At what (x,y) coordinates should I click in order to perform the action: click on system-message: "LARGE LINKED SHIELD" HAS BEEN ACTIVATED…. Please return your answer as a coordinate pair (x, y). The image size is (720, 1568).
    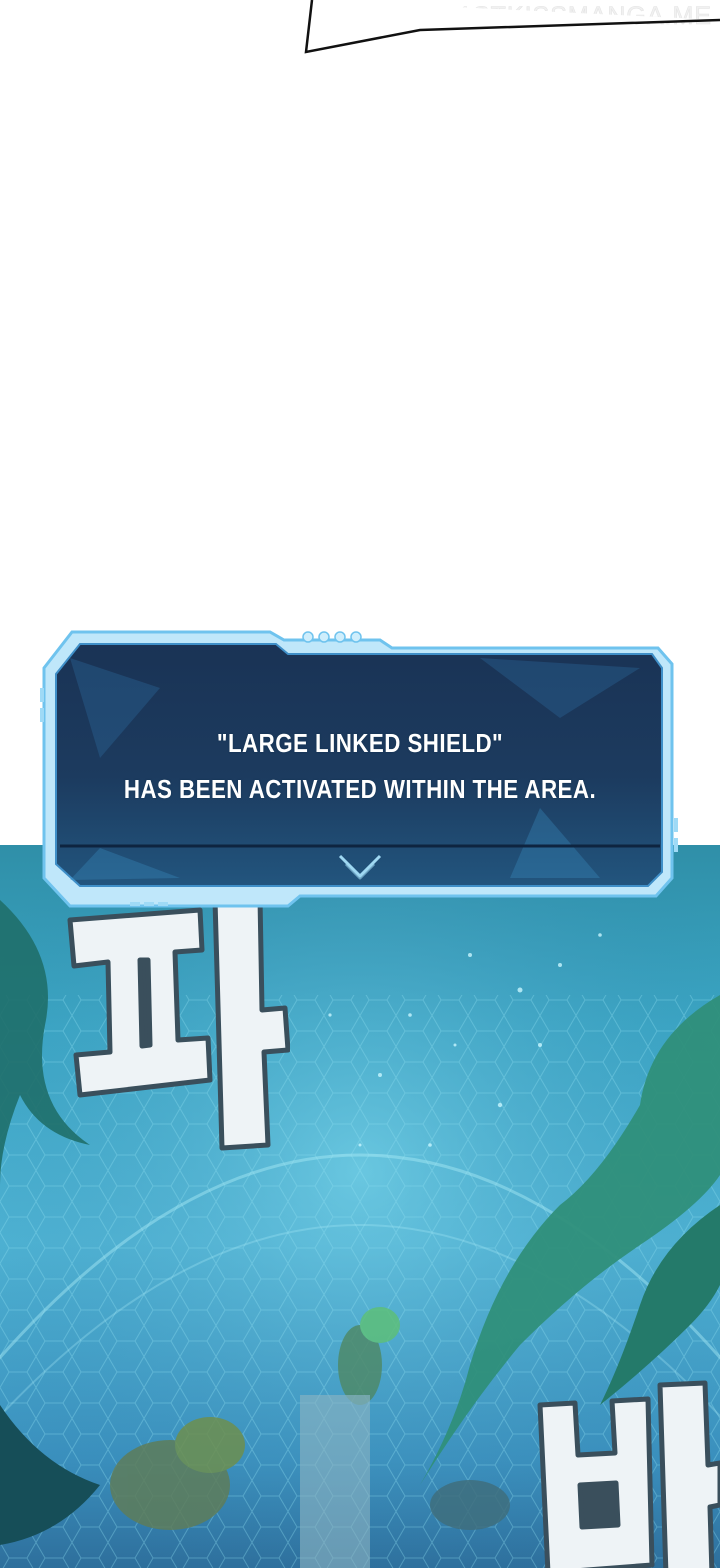
    Looking at the image, I should click on (360, 766).